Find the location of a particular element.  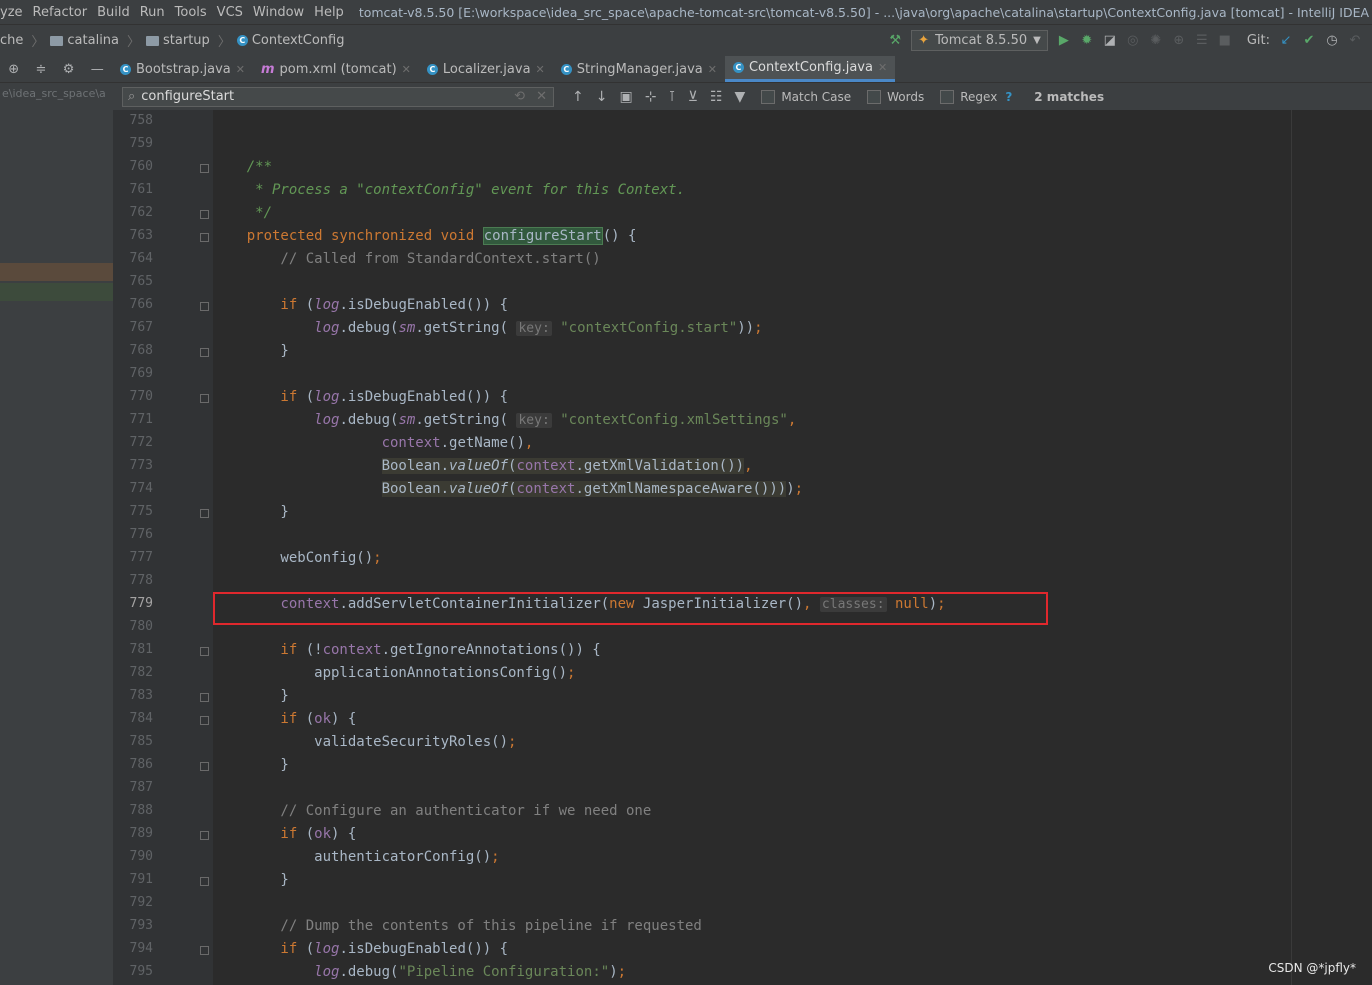

locate-icon: ⊕ is located at coordinates (13, 69).